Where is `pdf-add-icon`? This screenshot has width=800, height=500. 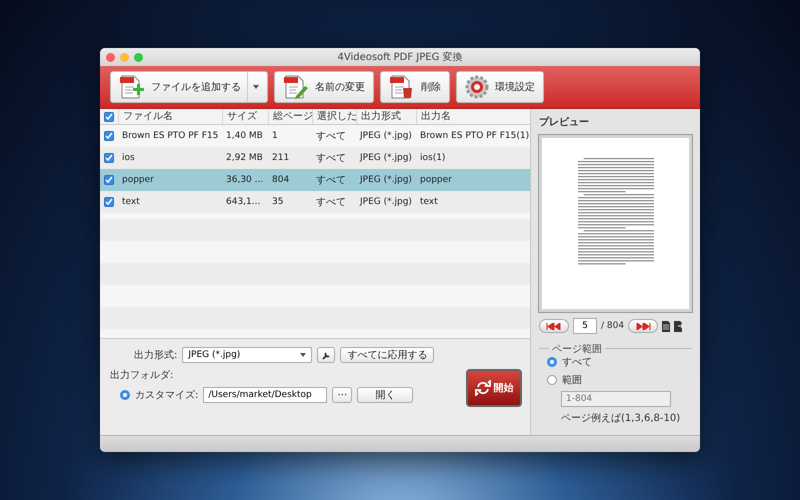 pdf-add-icon is located at coordinates (132, 87).